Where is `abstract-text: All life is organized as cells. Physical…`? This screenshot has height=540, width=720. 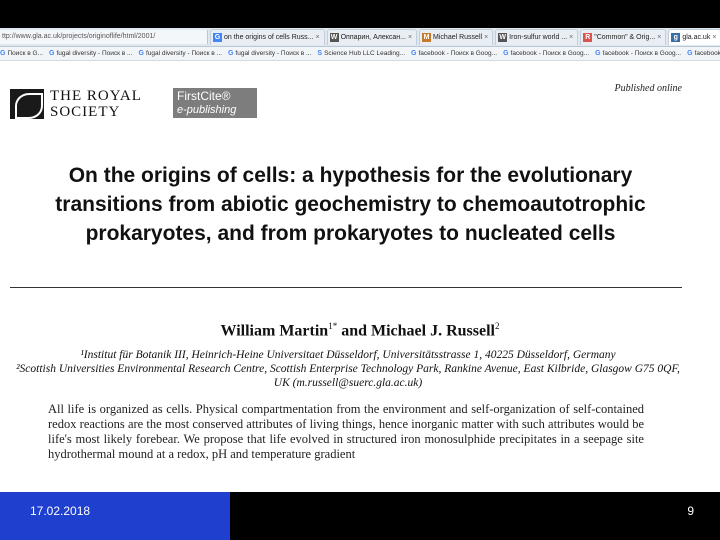 abstract-text: All life is organized as cells. Physical… is located at coordinates (346, 431).